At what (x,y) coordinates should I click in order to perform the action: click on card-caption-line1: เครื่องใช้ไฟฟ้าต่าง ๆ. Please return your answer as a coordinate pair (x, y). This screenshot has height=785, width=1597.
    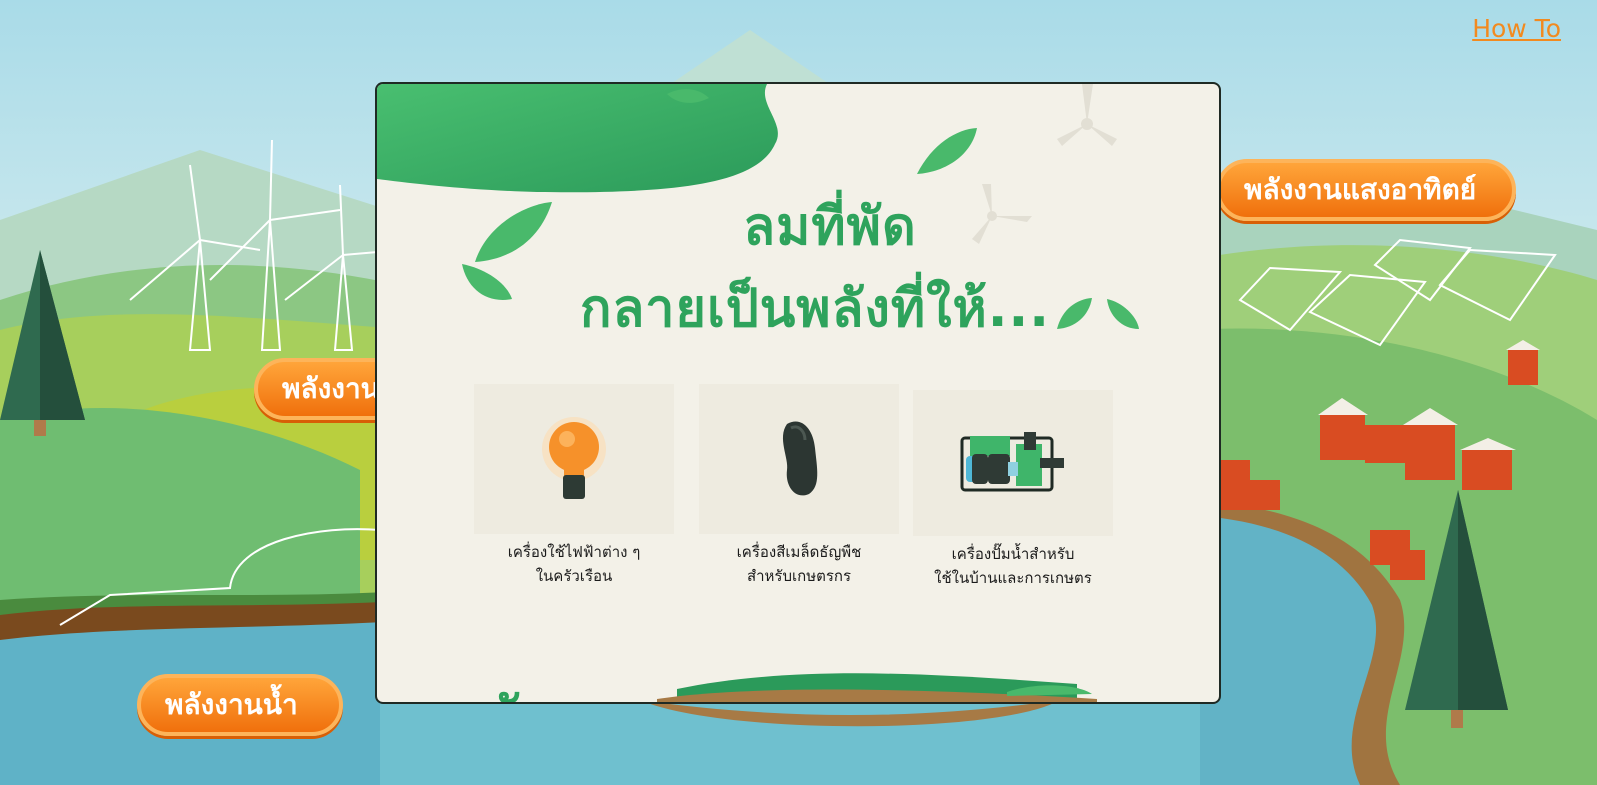
    Looking at the image, I should click on (574, 552).